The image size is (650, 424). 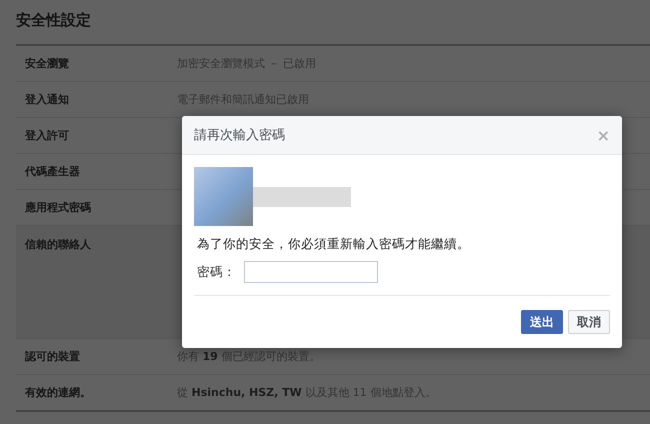 I want to click on avatar-placeholder, so click(x=223, y=196).